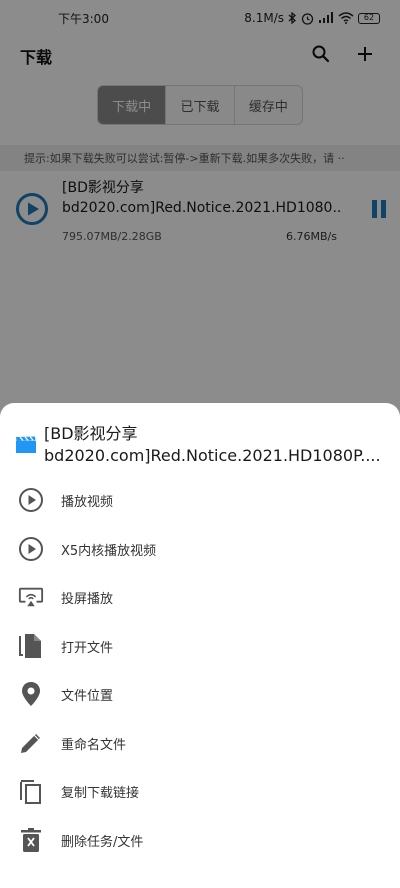 Image resolution: width=400 pixels, height=888 pixels. I want to click on menu-item-file-location: 文件位置, so click(200, 693).